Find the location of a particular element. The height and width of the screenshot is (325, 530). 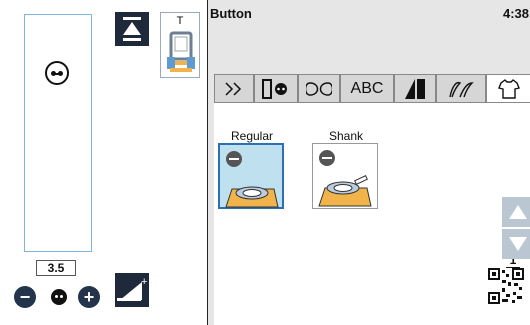

presser-foot-letter: T is located at coordinates (180, 21).